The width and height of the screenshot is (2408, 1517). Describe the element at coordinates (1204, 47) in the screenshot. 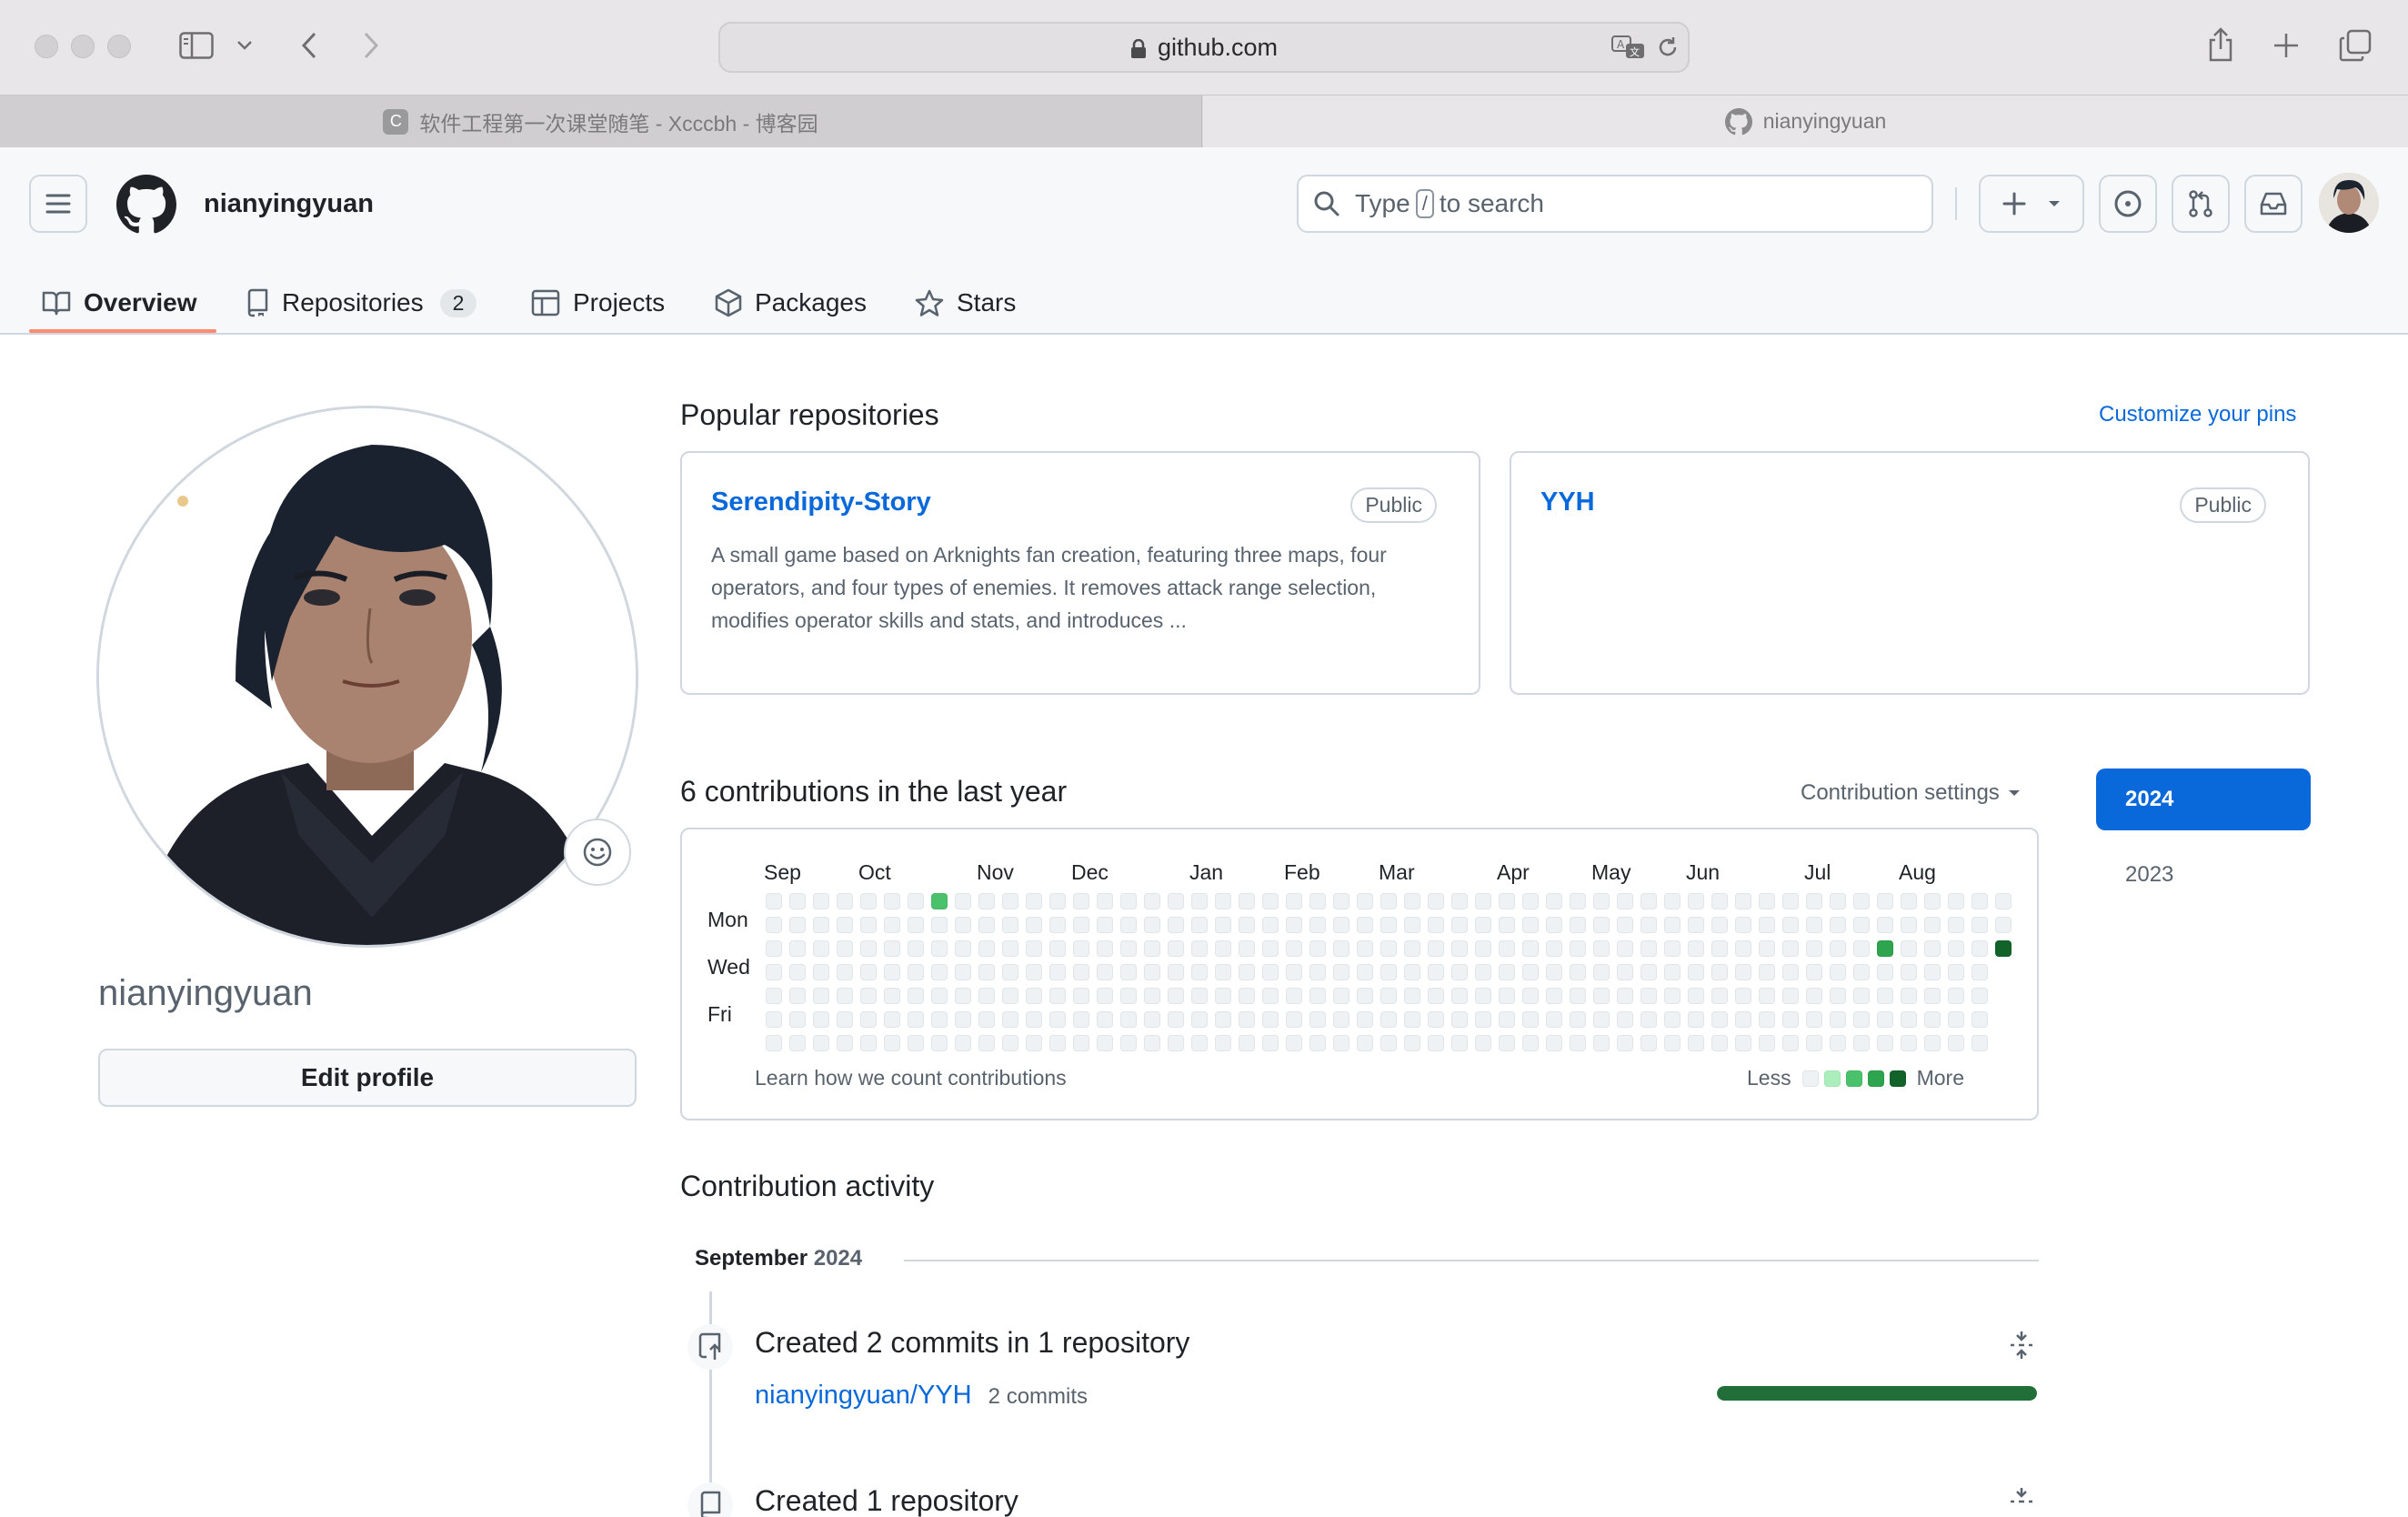

I see `address-bar: github.com` at that location.